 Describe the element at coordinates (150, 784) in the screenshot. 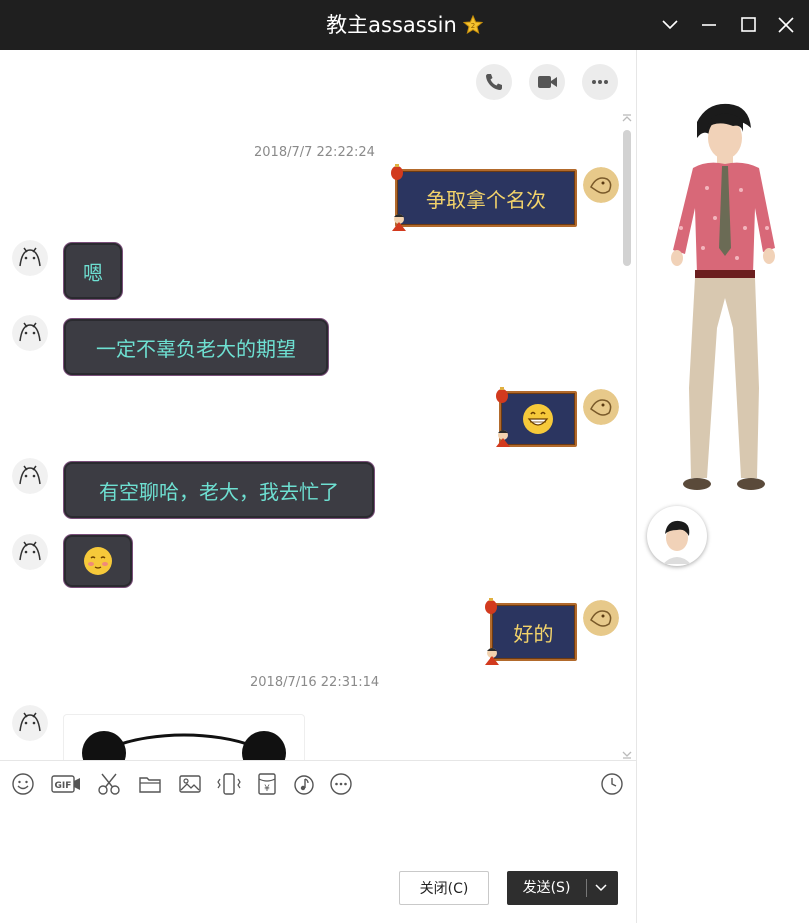

I see `folder-icon` at that location.